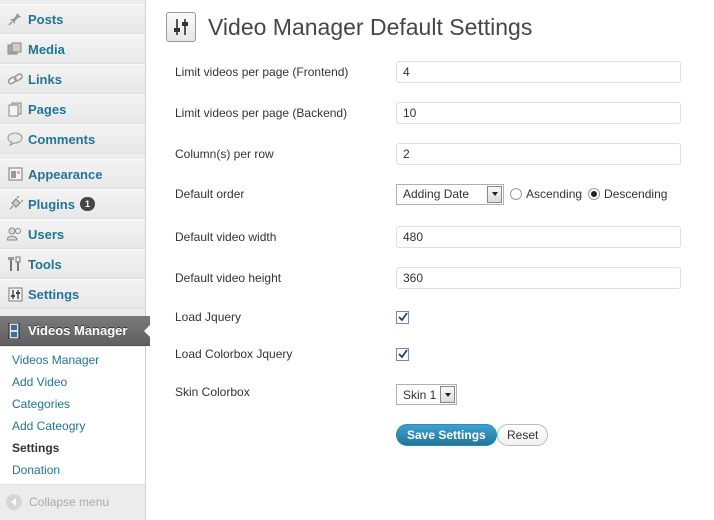  I want to click on limit-frontend-input, so click(538, 72).